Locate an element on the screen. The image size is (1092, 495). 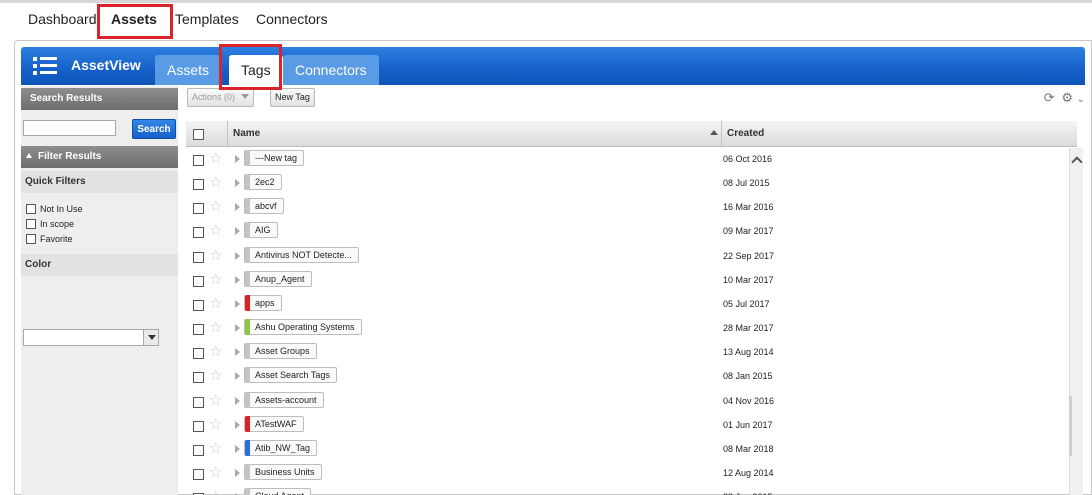
chevron-down-icon is located at coordinates (150, 337).